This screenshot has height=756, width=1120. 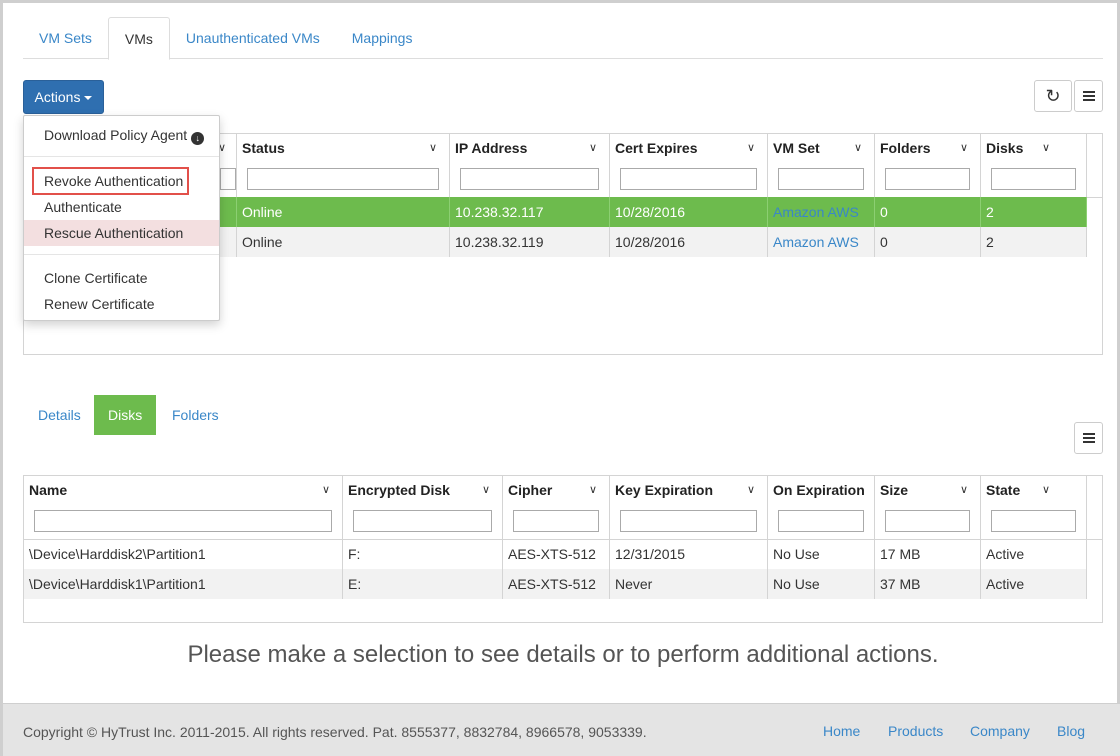 What do you see at coordinates (928, 242) in the screenshot?
I see `cell-folders: 0` at bounding box center [928, 242].